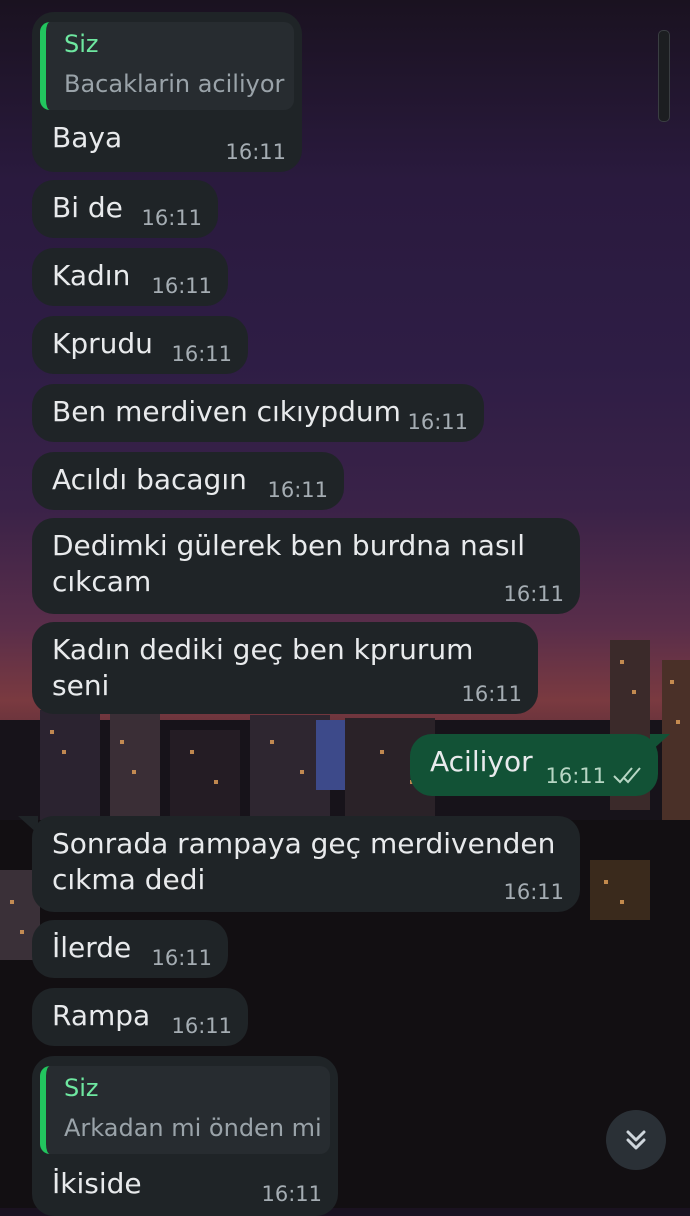 Image resolution: width=690 pixels, height=1216 pixels. Describe the element at coordinates (140, 1017) in the screenshot. I see `message-bubble-incoming: Rampa 16:11` at that location.